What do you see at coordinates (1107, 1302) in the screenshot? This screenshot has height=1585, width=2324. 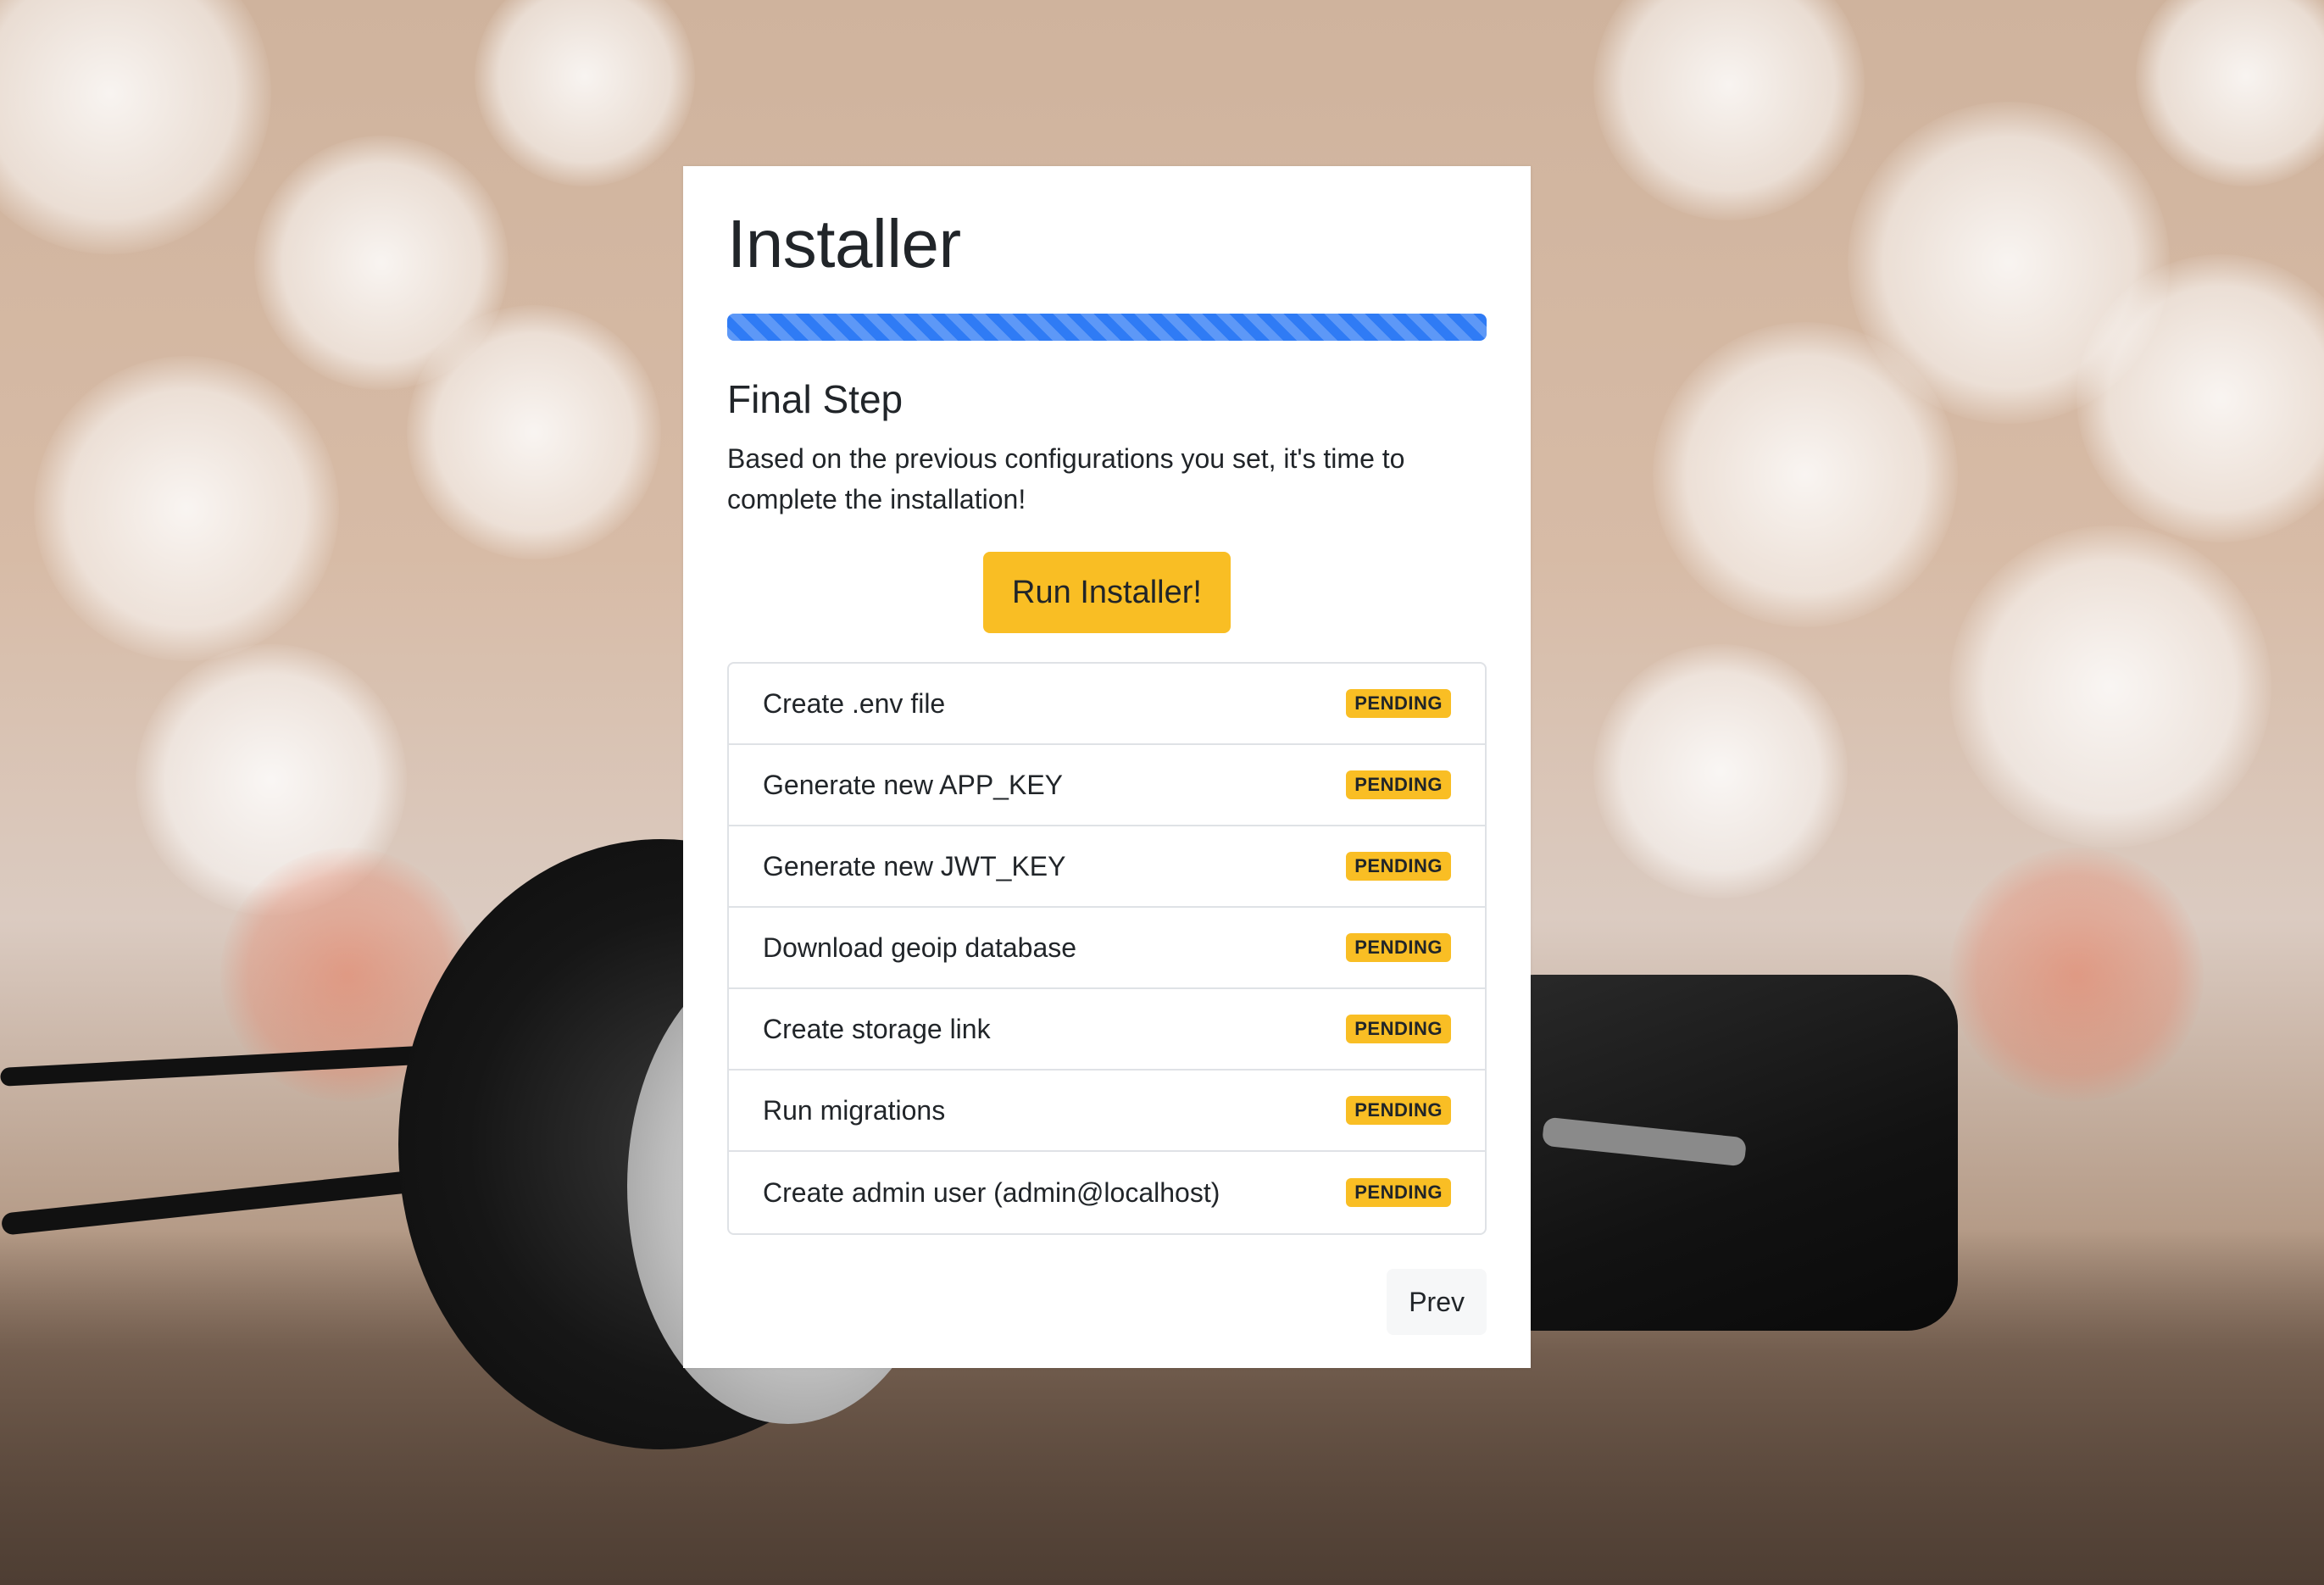 I see `card-footer: Prev` at bounding box center [1107, 1302].